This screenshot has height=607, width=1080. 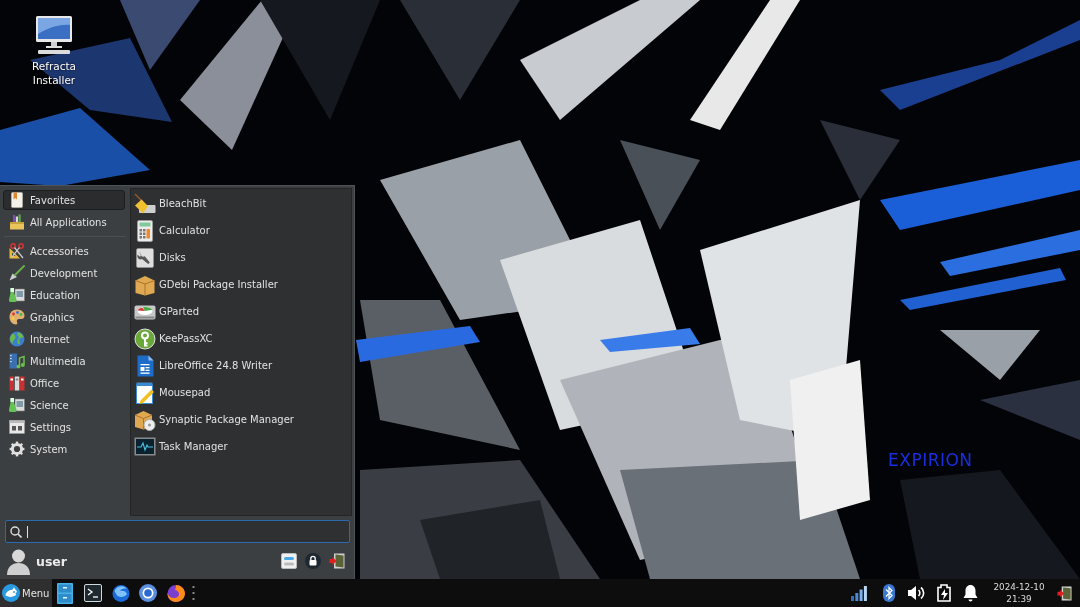 I want to click on shortcut-label: Refracta Installer, so click(x=54, y=73).